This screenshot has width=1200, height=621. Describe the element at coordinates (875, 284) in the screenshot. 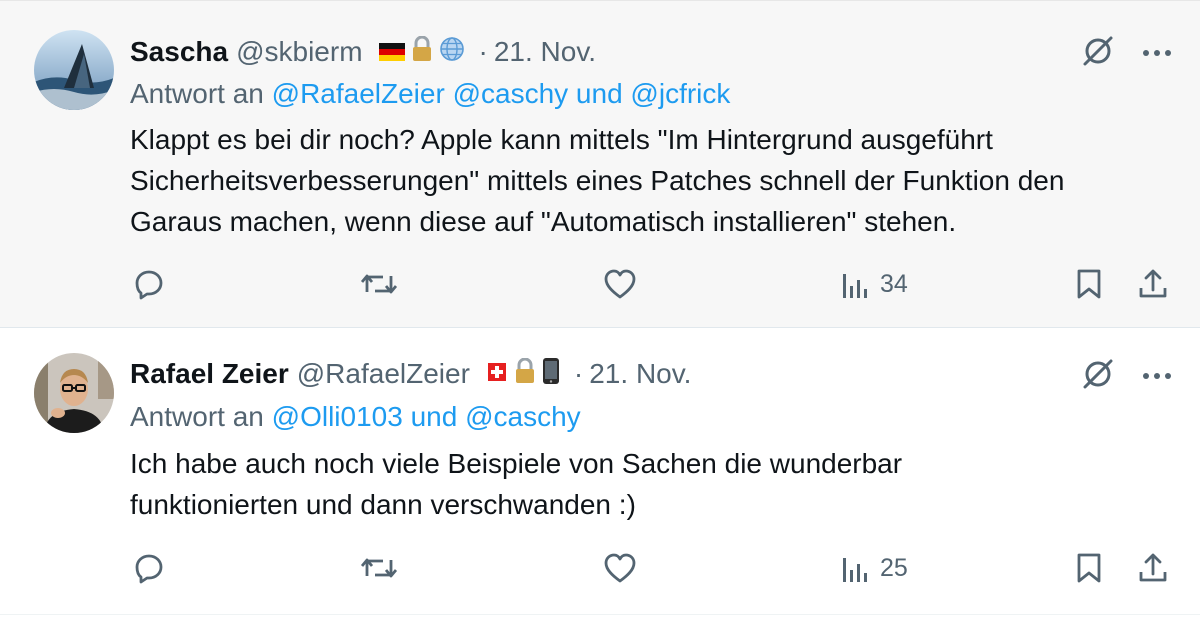

I see `views-button: 34` at that location.